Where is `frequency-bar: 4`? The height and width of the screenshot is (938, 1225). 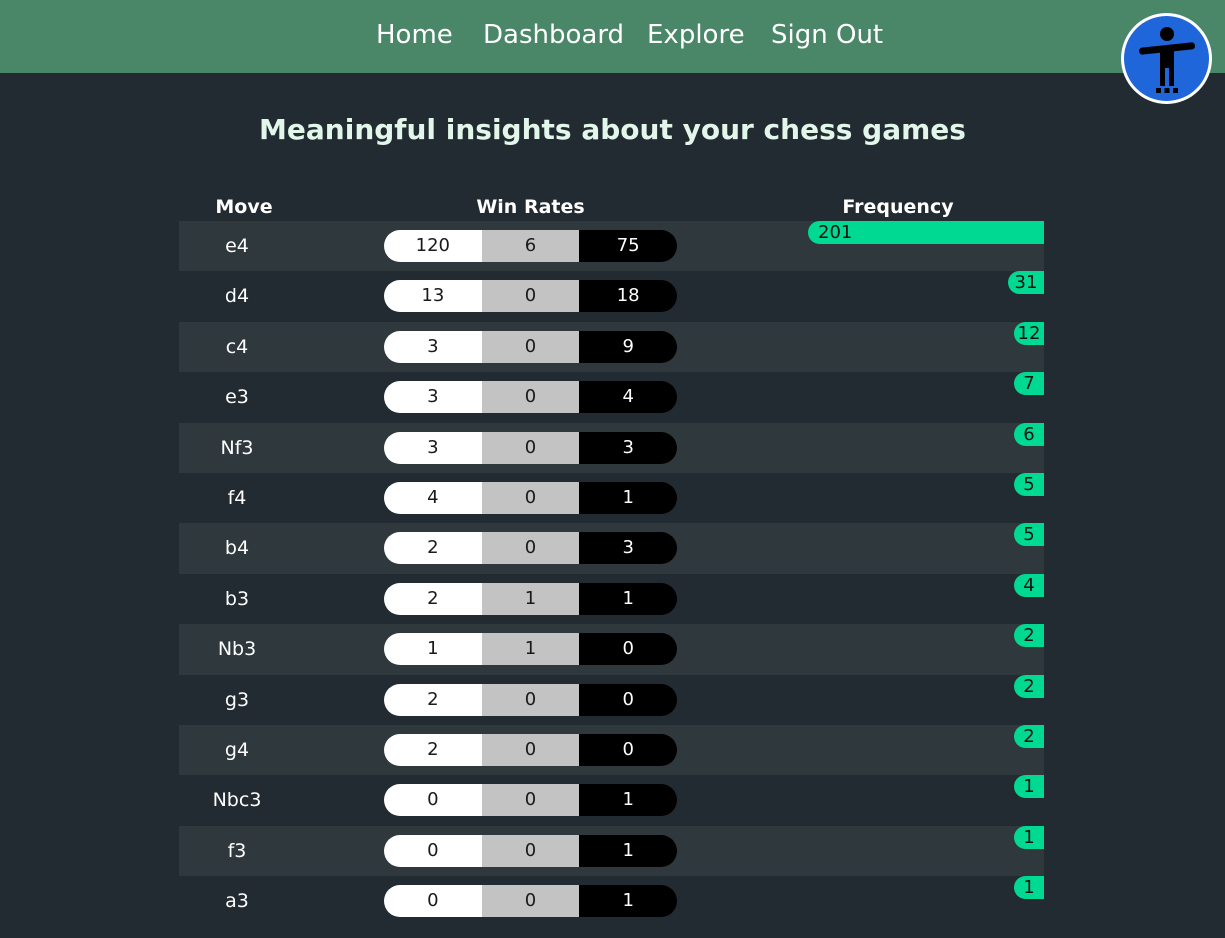
frequency-bar: 4 is located at coordinates (1029, 585).